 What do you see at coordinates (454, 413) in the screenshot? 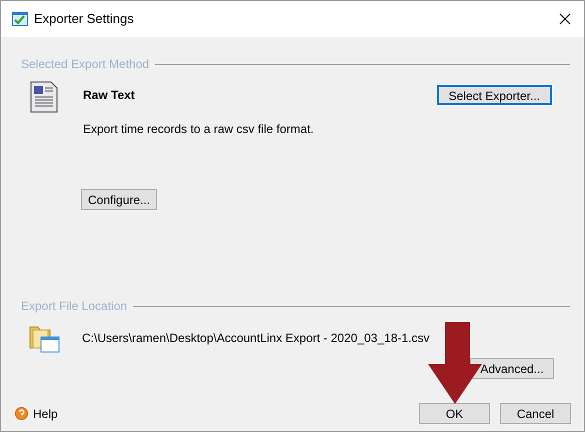
I see `ok-button: OK` at bounding box center [454, 413].